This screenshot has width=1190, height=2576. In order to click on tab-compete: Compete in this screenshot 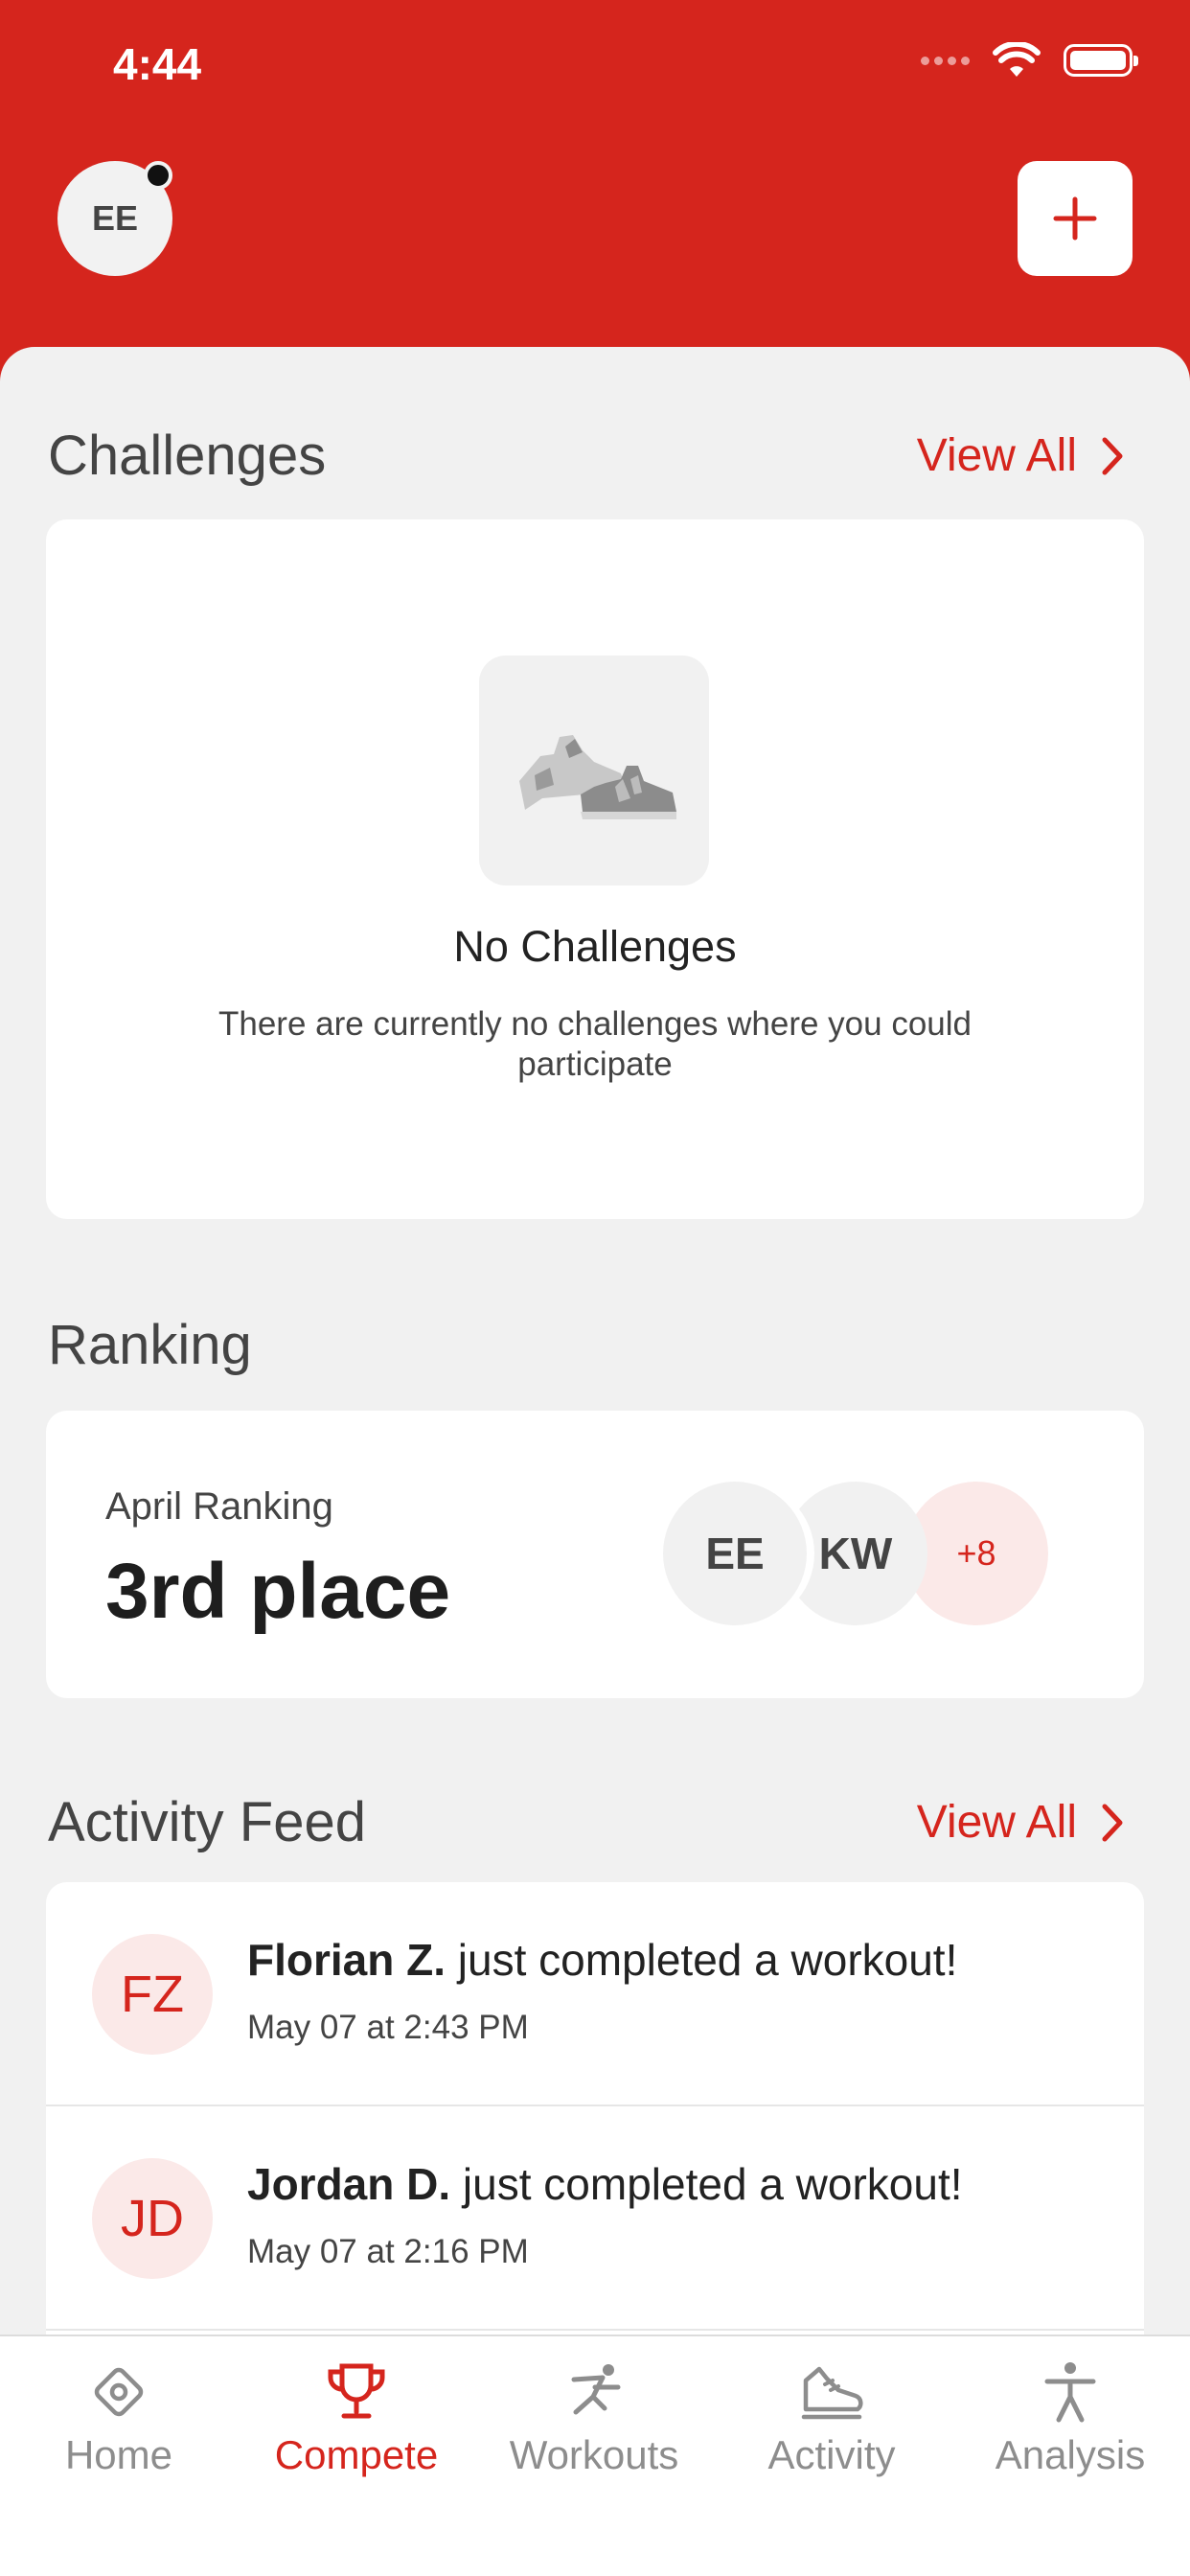, I will do `click(357, 2417)`.